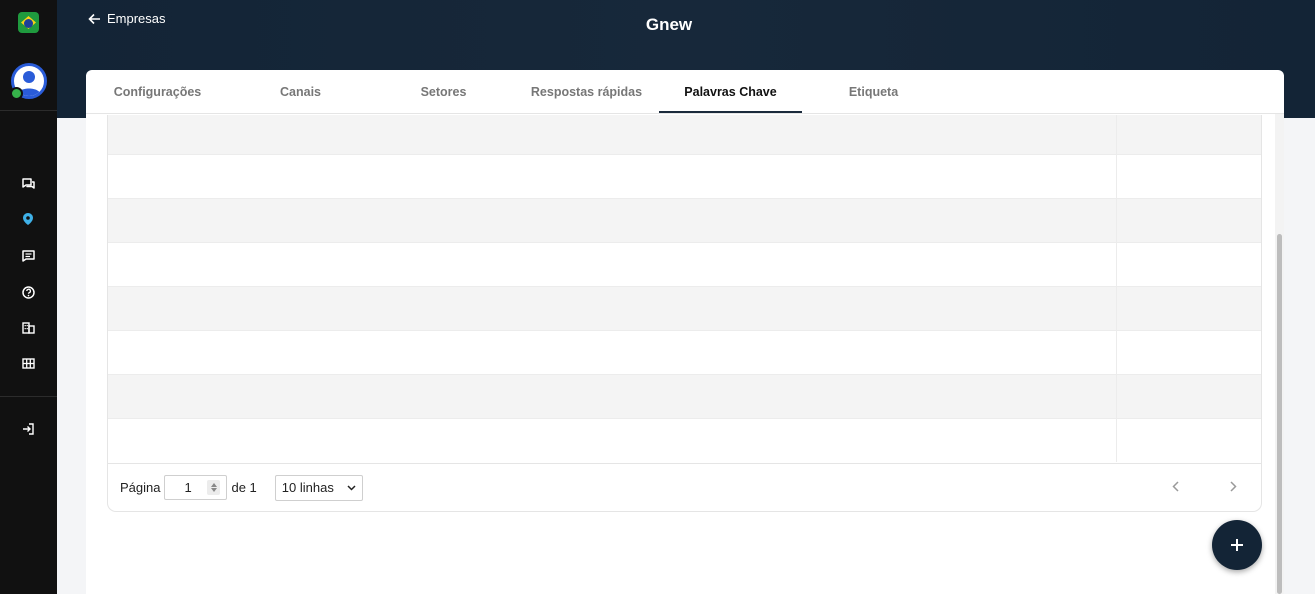  I want to click on add-keyword-button, so click(1237, 545).